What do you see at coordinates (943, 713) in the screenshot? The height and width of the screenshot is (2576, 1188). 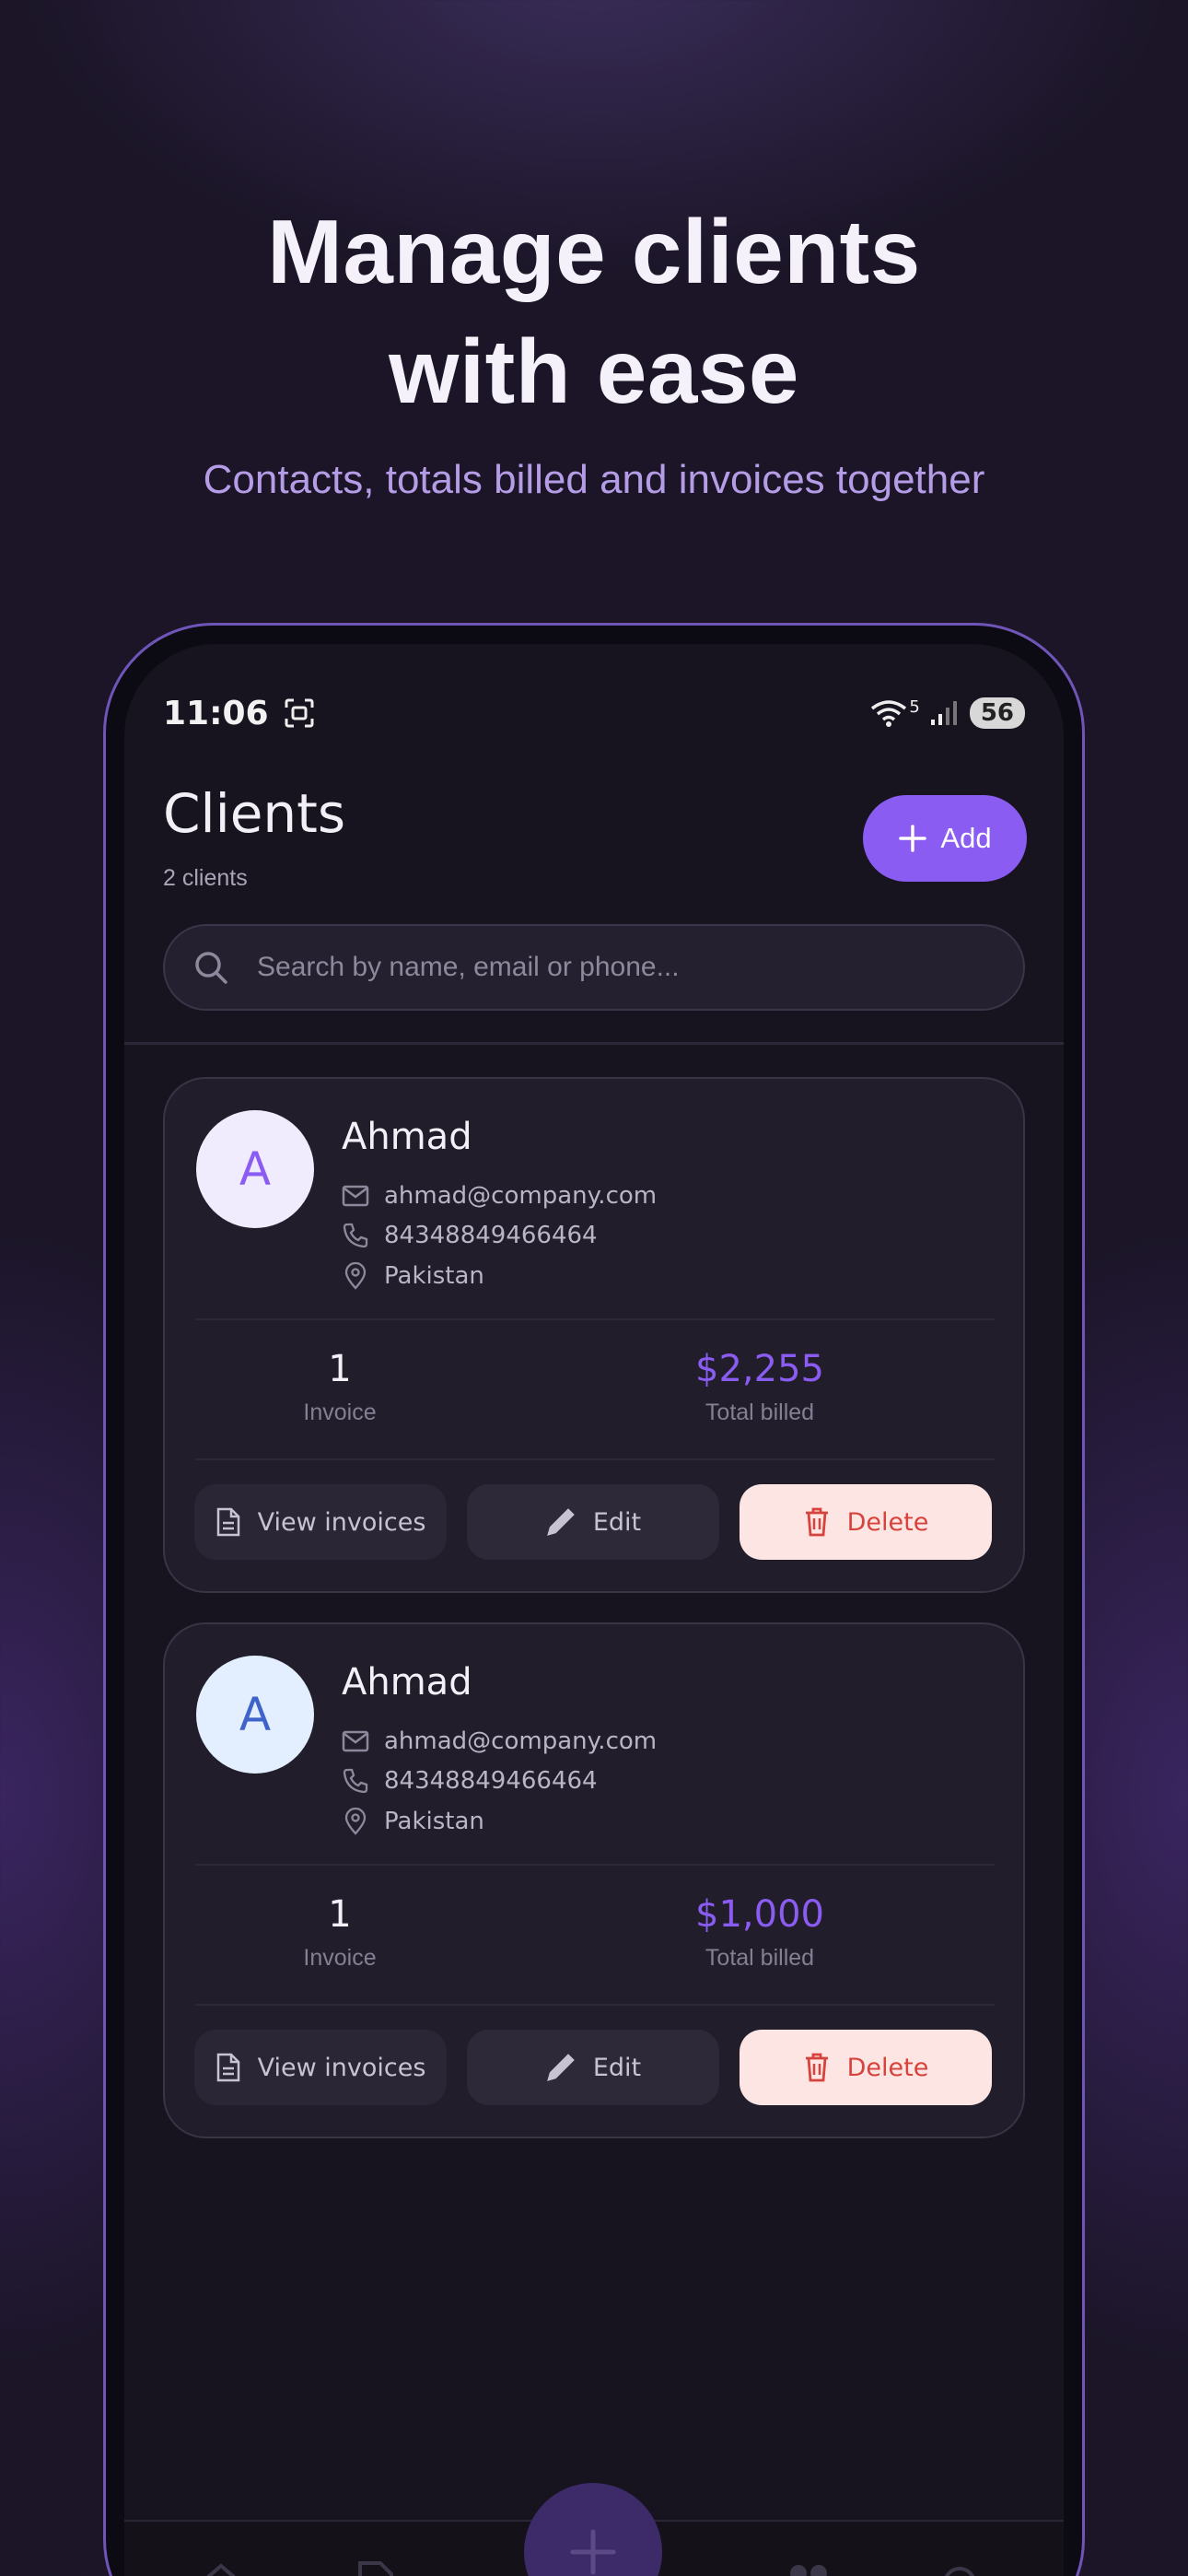 I see `signal-icon` at bounding box center [943, 713].